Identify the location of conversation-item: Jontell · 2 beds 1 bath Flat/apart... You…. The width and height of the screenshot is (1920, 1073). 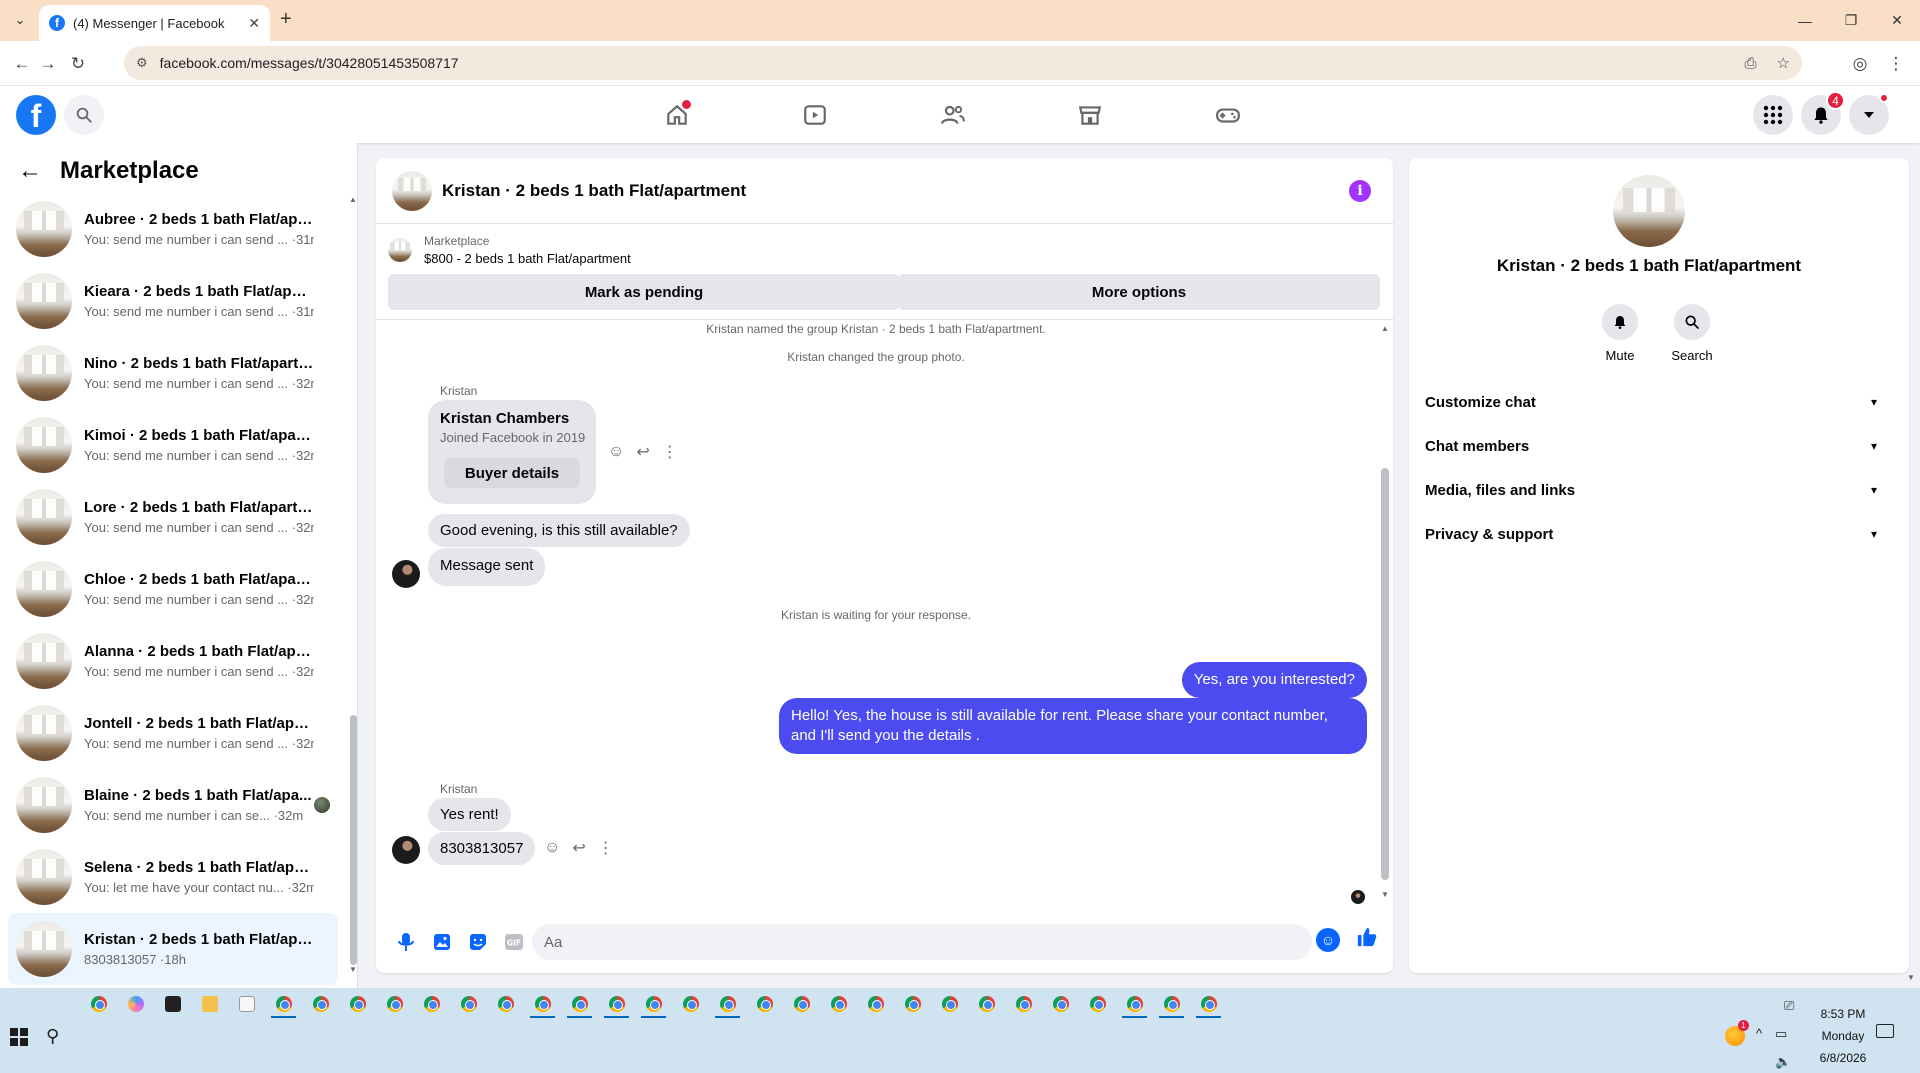
(173, 733).